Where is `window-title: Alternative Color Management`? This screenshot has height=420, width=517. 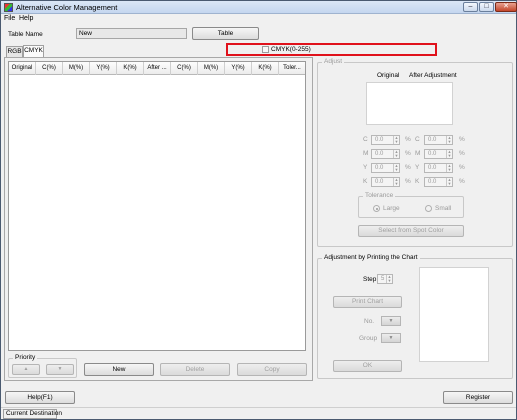
window-title: Alternative Color Management is located at coordinates (67, 7).